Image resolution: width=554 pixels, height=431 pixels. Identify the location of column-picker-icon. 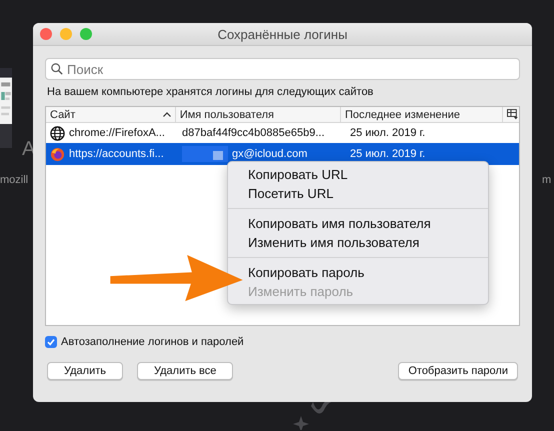
(513, 114).